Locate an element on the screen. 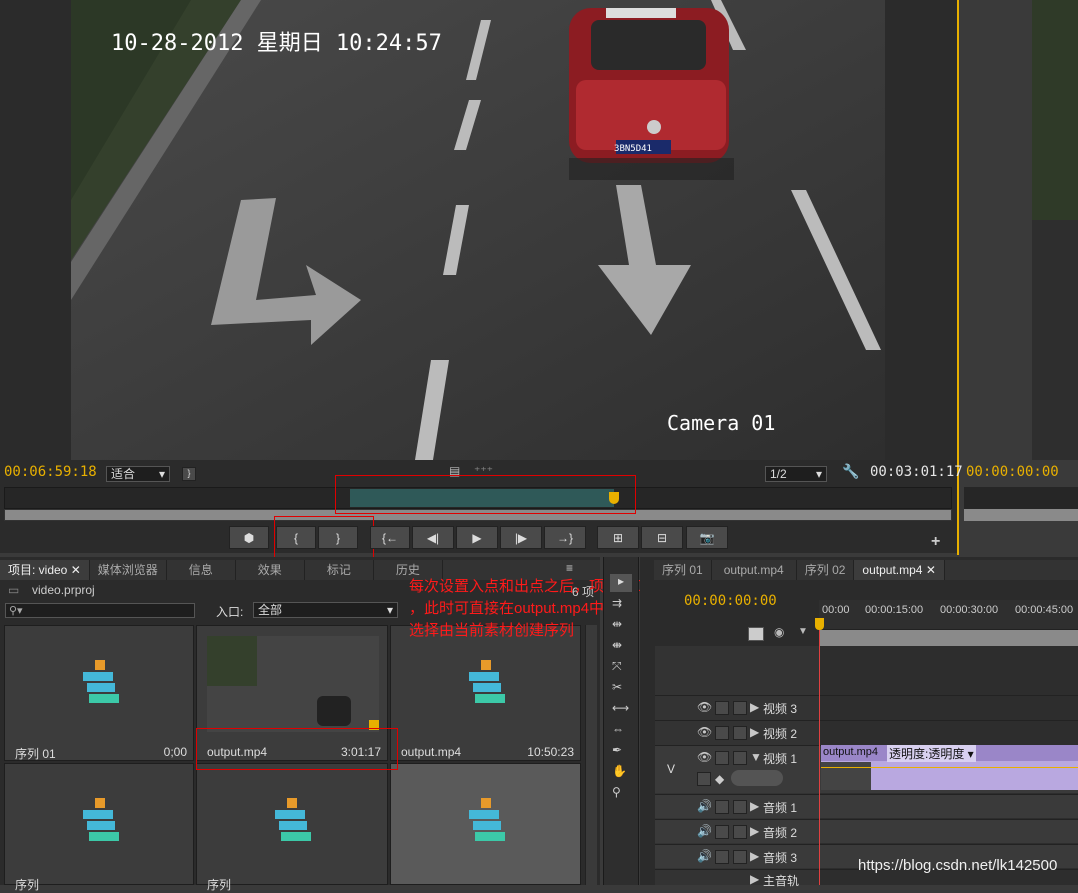  slide-tool-icon: ⇔ is located at coordinates (618, 729).